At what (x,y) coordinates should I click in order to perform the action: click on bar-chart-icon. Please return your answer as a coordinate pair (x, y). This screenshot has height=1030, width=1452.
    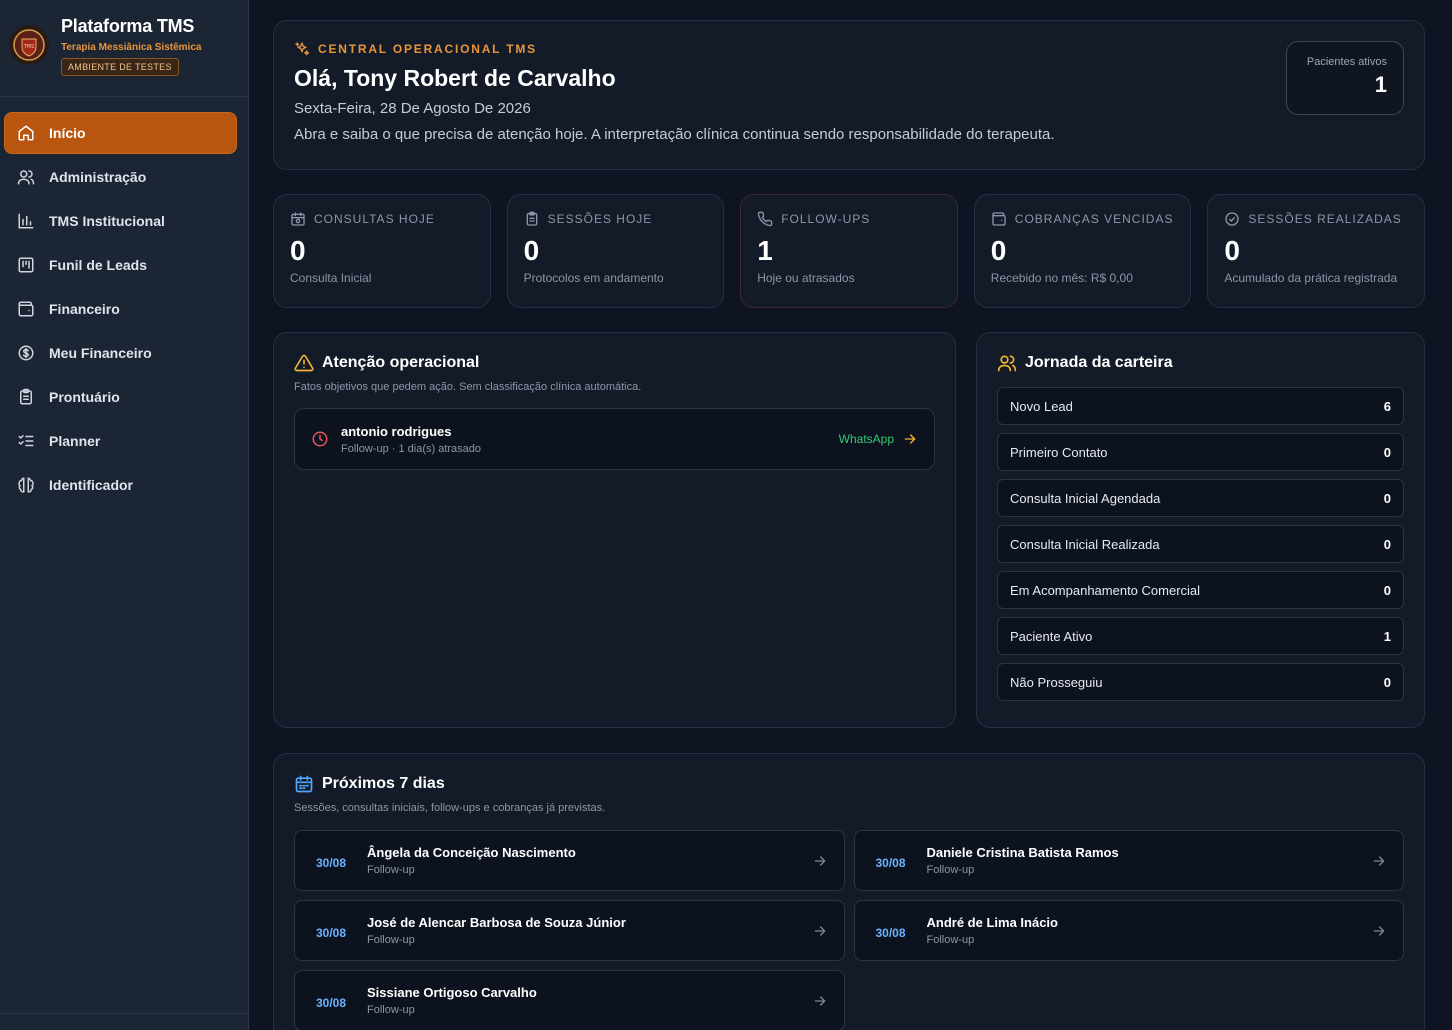
    Looking at the image, I should click on (26, 221).